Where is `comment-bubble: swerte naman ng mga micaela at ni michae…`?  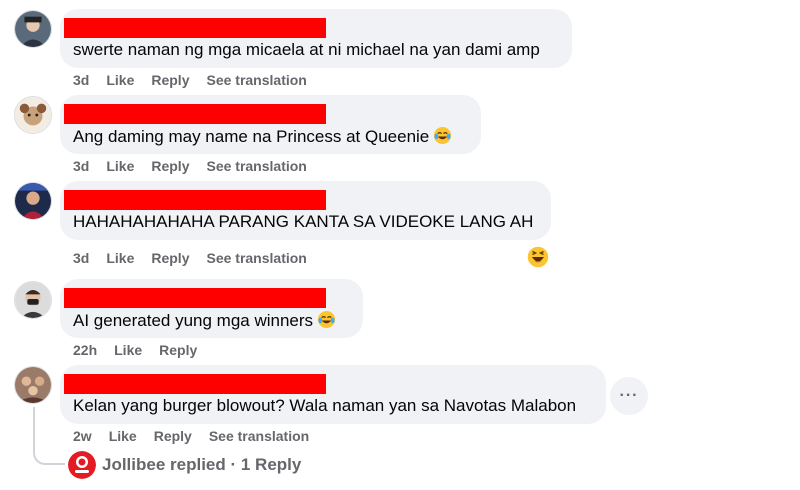 comment-bubble: swerte naman ng mga micaela at ni michae… is located at coordinates (316, 38).